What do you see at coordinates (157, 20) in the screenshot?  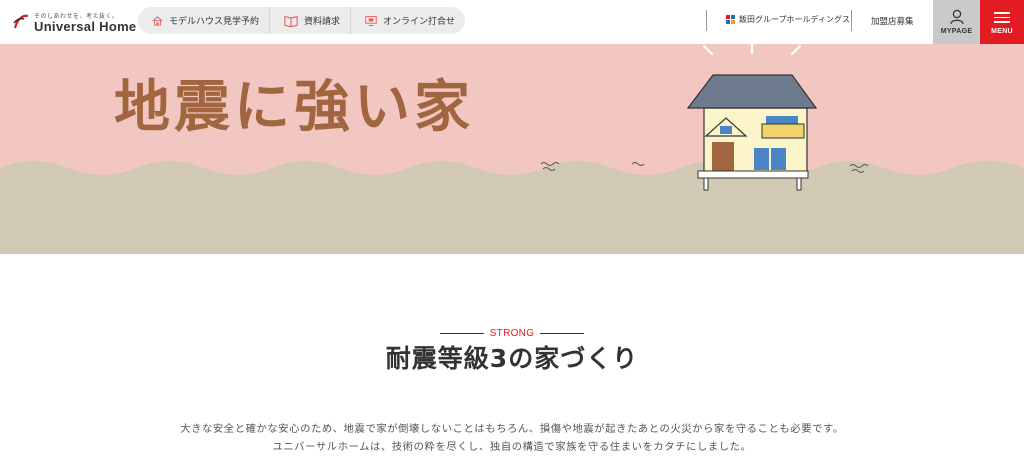 I see `house-icon` at bounding box center [157, 20].